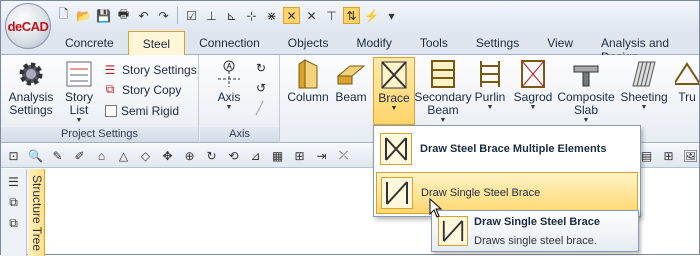  What do you see at coordinates (110, 69) in the screenshot?
I see `story-settings-icon: ☰` at bounding box center [110, 69].